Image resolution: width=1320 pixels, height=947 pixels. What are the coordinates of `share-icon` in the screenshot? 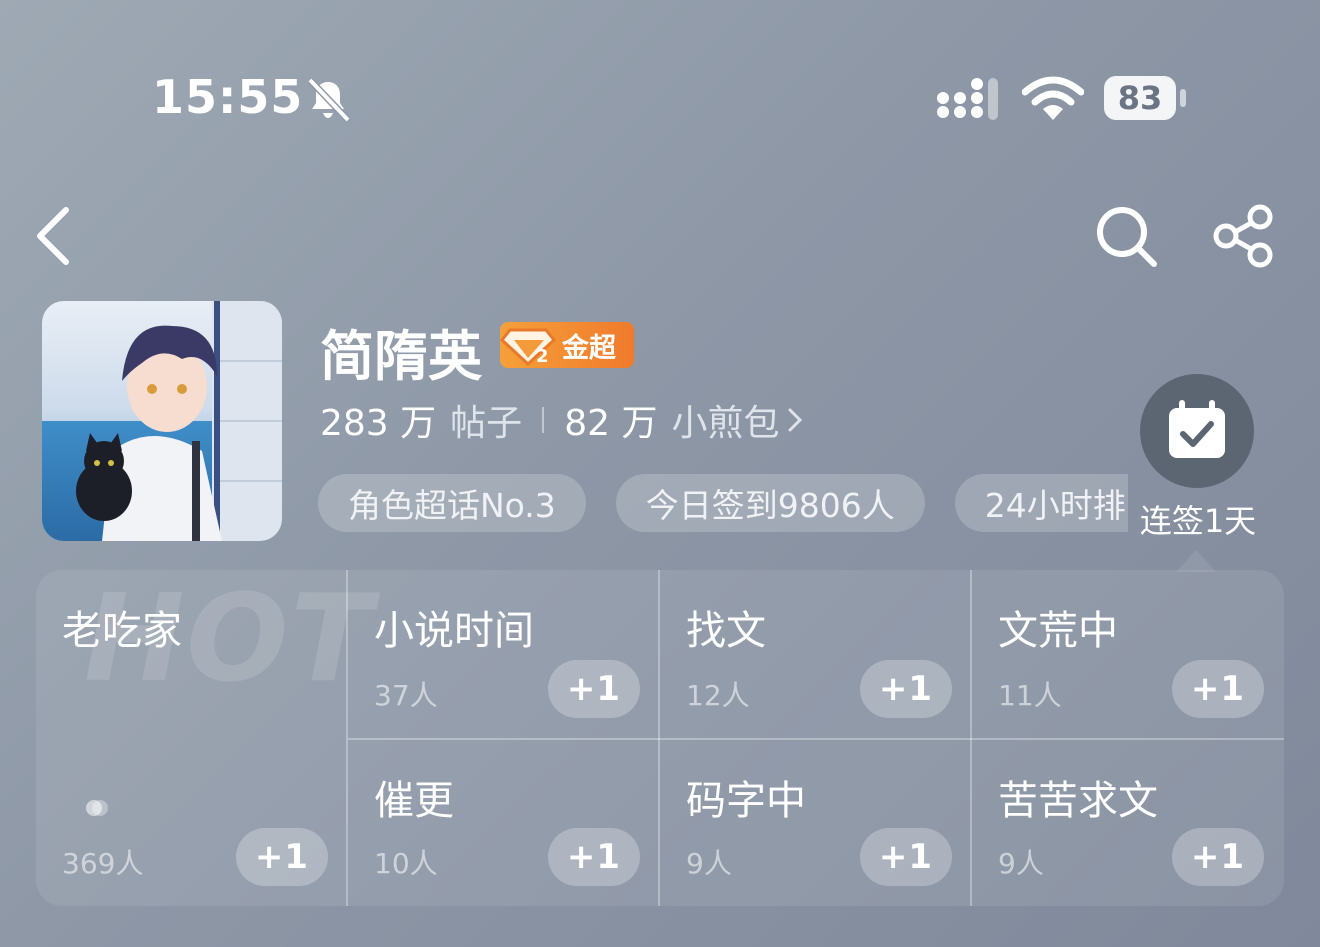 It's located at (1245, 236).